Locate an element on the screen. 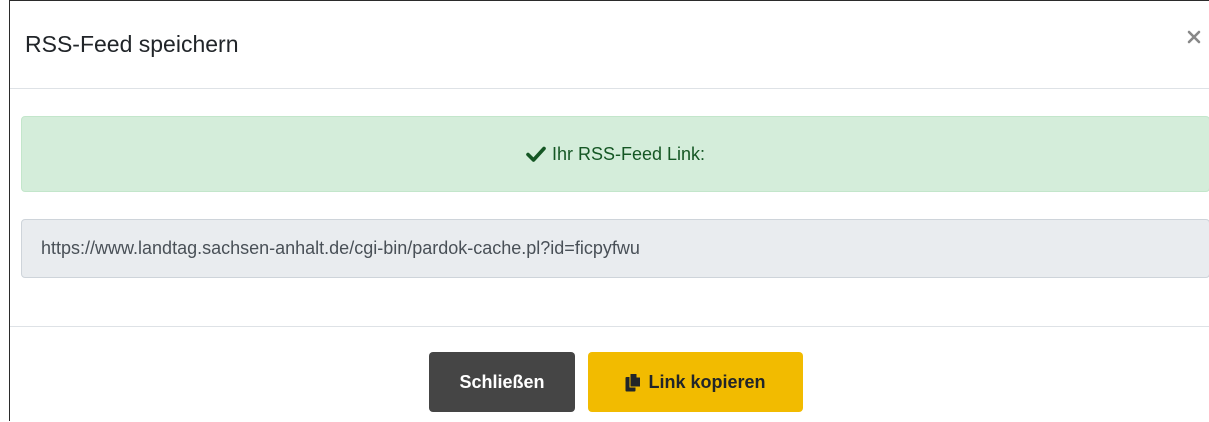  close-button-label: Schließen is located at coordinates (502, 381).